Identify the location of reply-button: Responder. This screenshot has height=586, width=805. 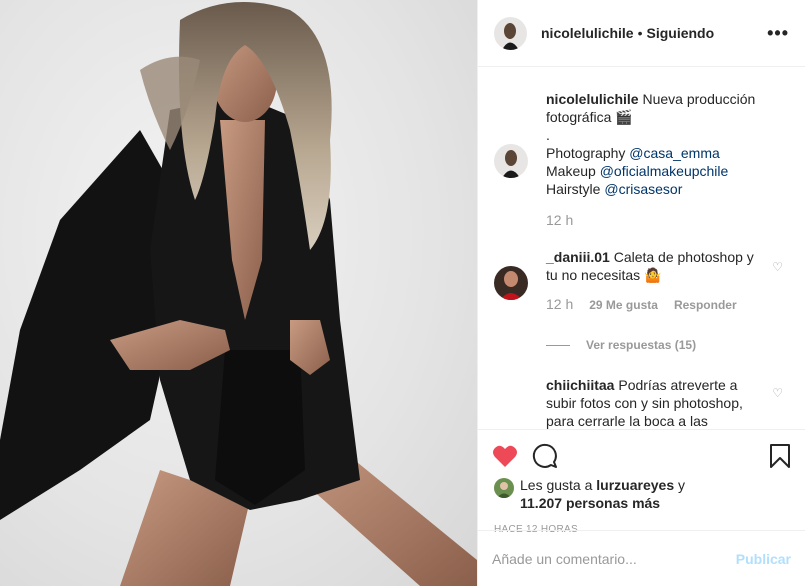
(705, 305).